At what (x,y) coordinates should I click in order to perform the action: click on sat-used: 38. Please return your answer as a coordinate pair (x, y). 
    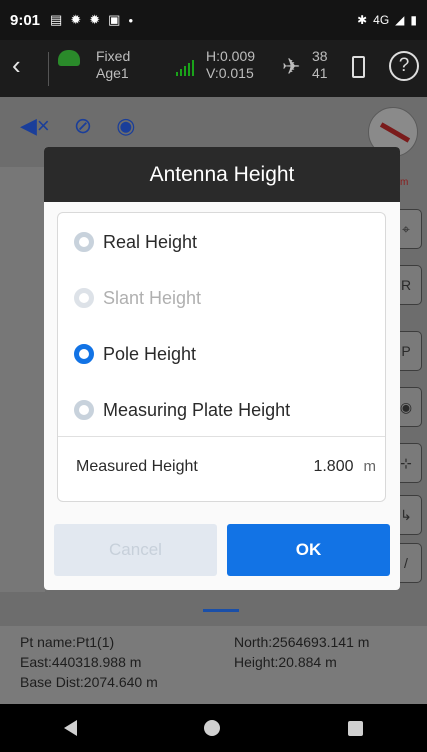
    Looking at the image, I should click on (320, 56).